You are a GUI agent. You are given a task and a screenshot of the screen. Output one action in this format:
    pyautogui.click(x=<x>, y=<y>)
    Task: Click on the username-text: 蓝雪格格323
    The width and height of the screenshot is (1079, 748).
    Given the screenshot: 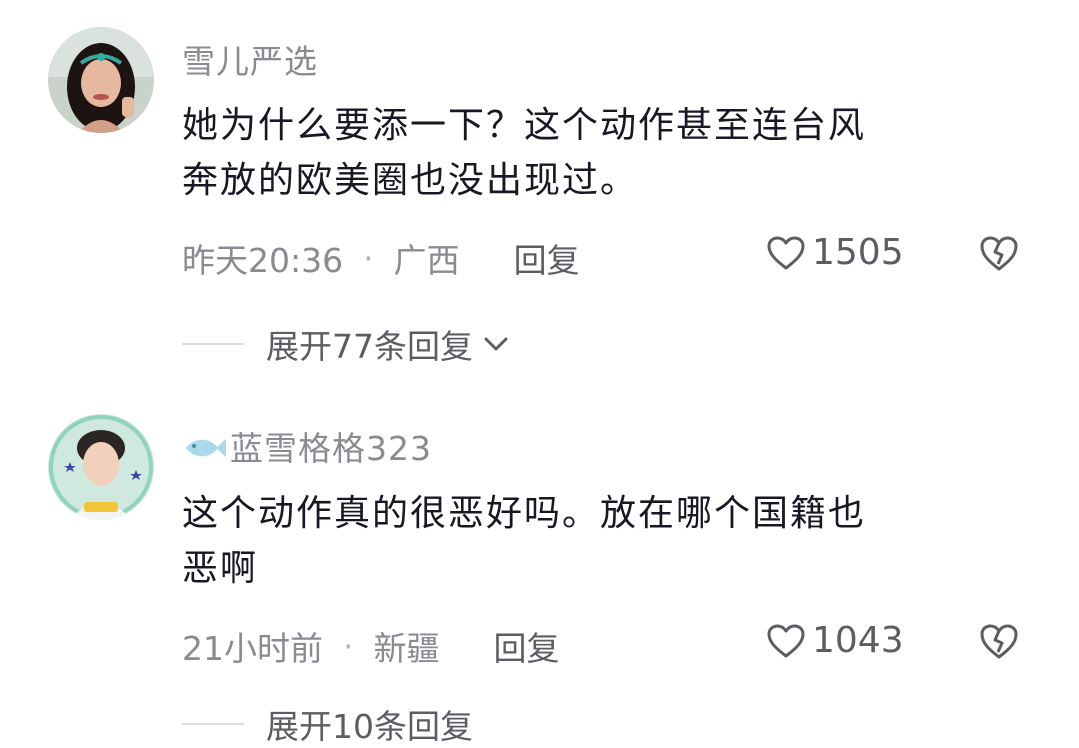 What is the action you would take?
    pyautogui.click(x=331, y=448)
    